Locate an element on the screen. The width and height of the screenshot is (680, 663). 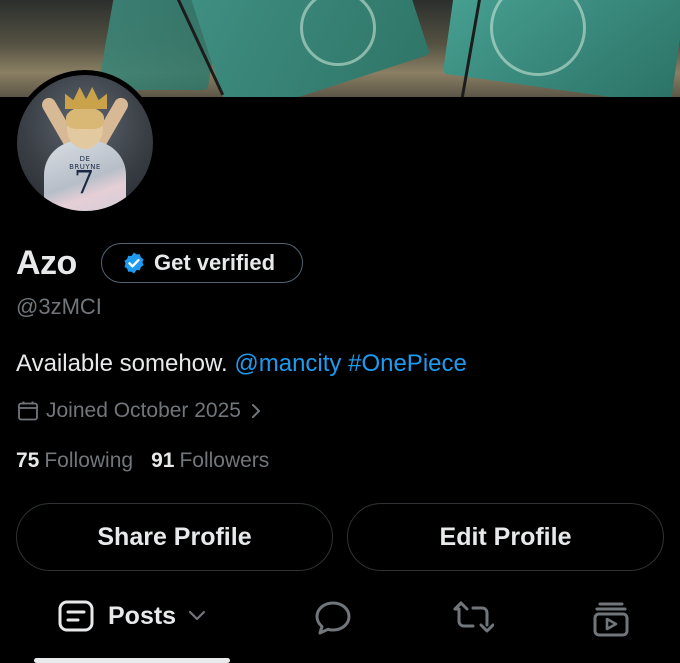
following-count: 75 is located at coordinates (28, 460).